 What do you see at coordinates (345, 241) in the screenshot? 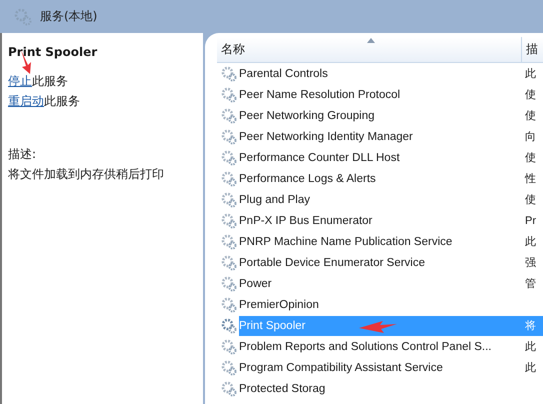
I see `service-name-cell: PNRP Machine Name Publication Service` at bounding box center [345, 241].